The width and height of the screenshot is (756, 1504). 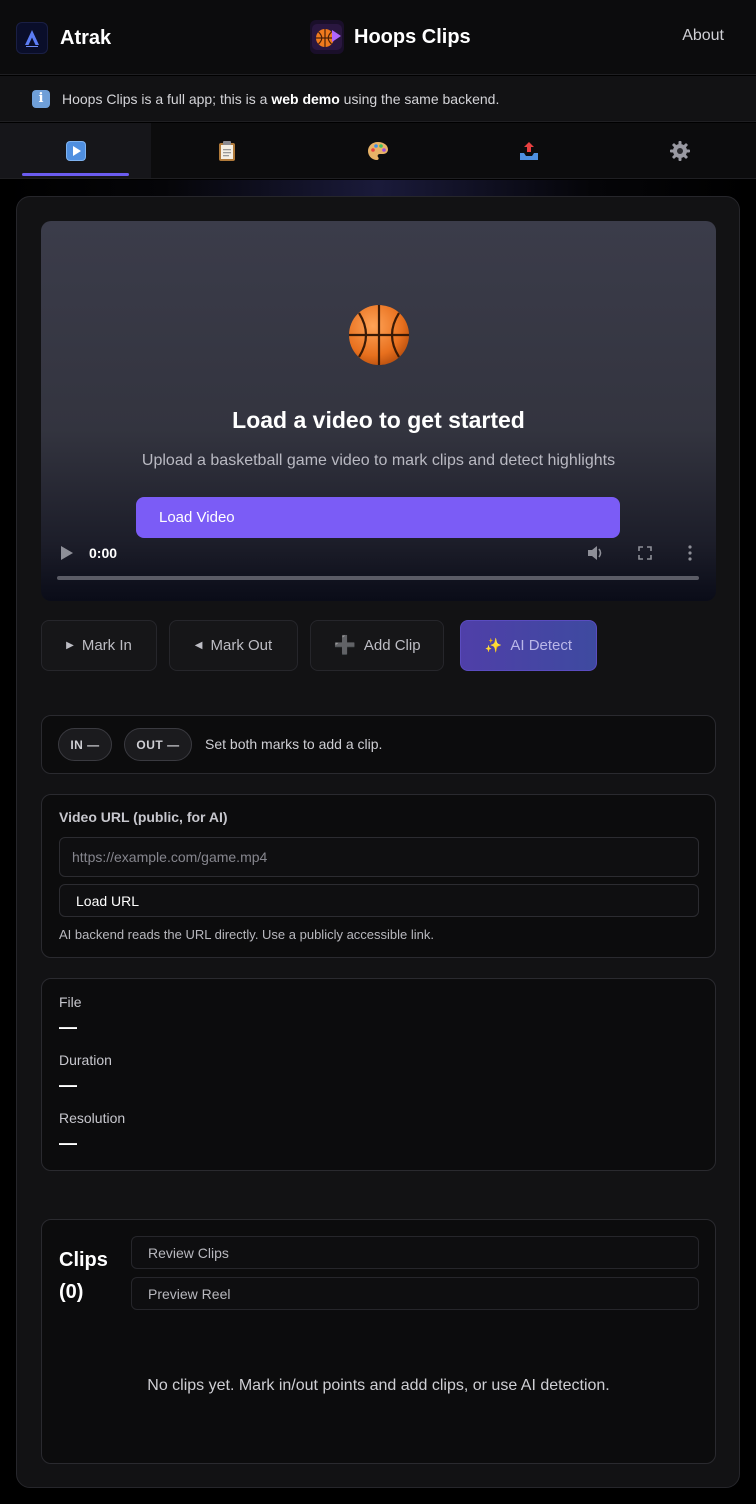 I want to click on duration-value: —, so click(x=68, y=1085).